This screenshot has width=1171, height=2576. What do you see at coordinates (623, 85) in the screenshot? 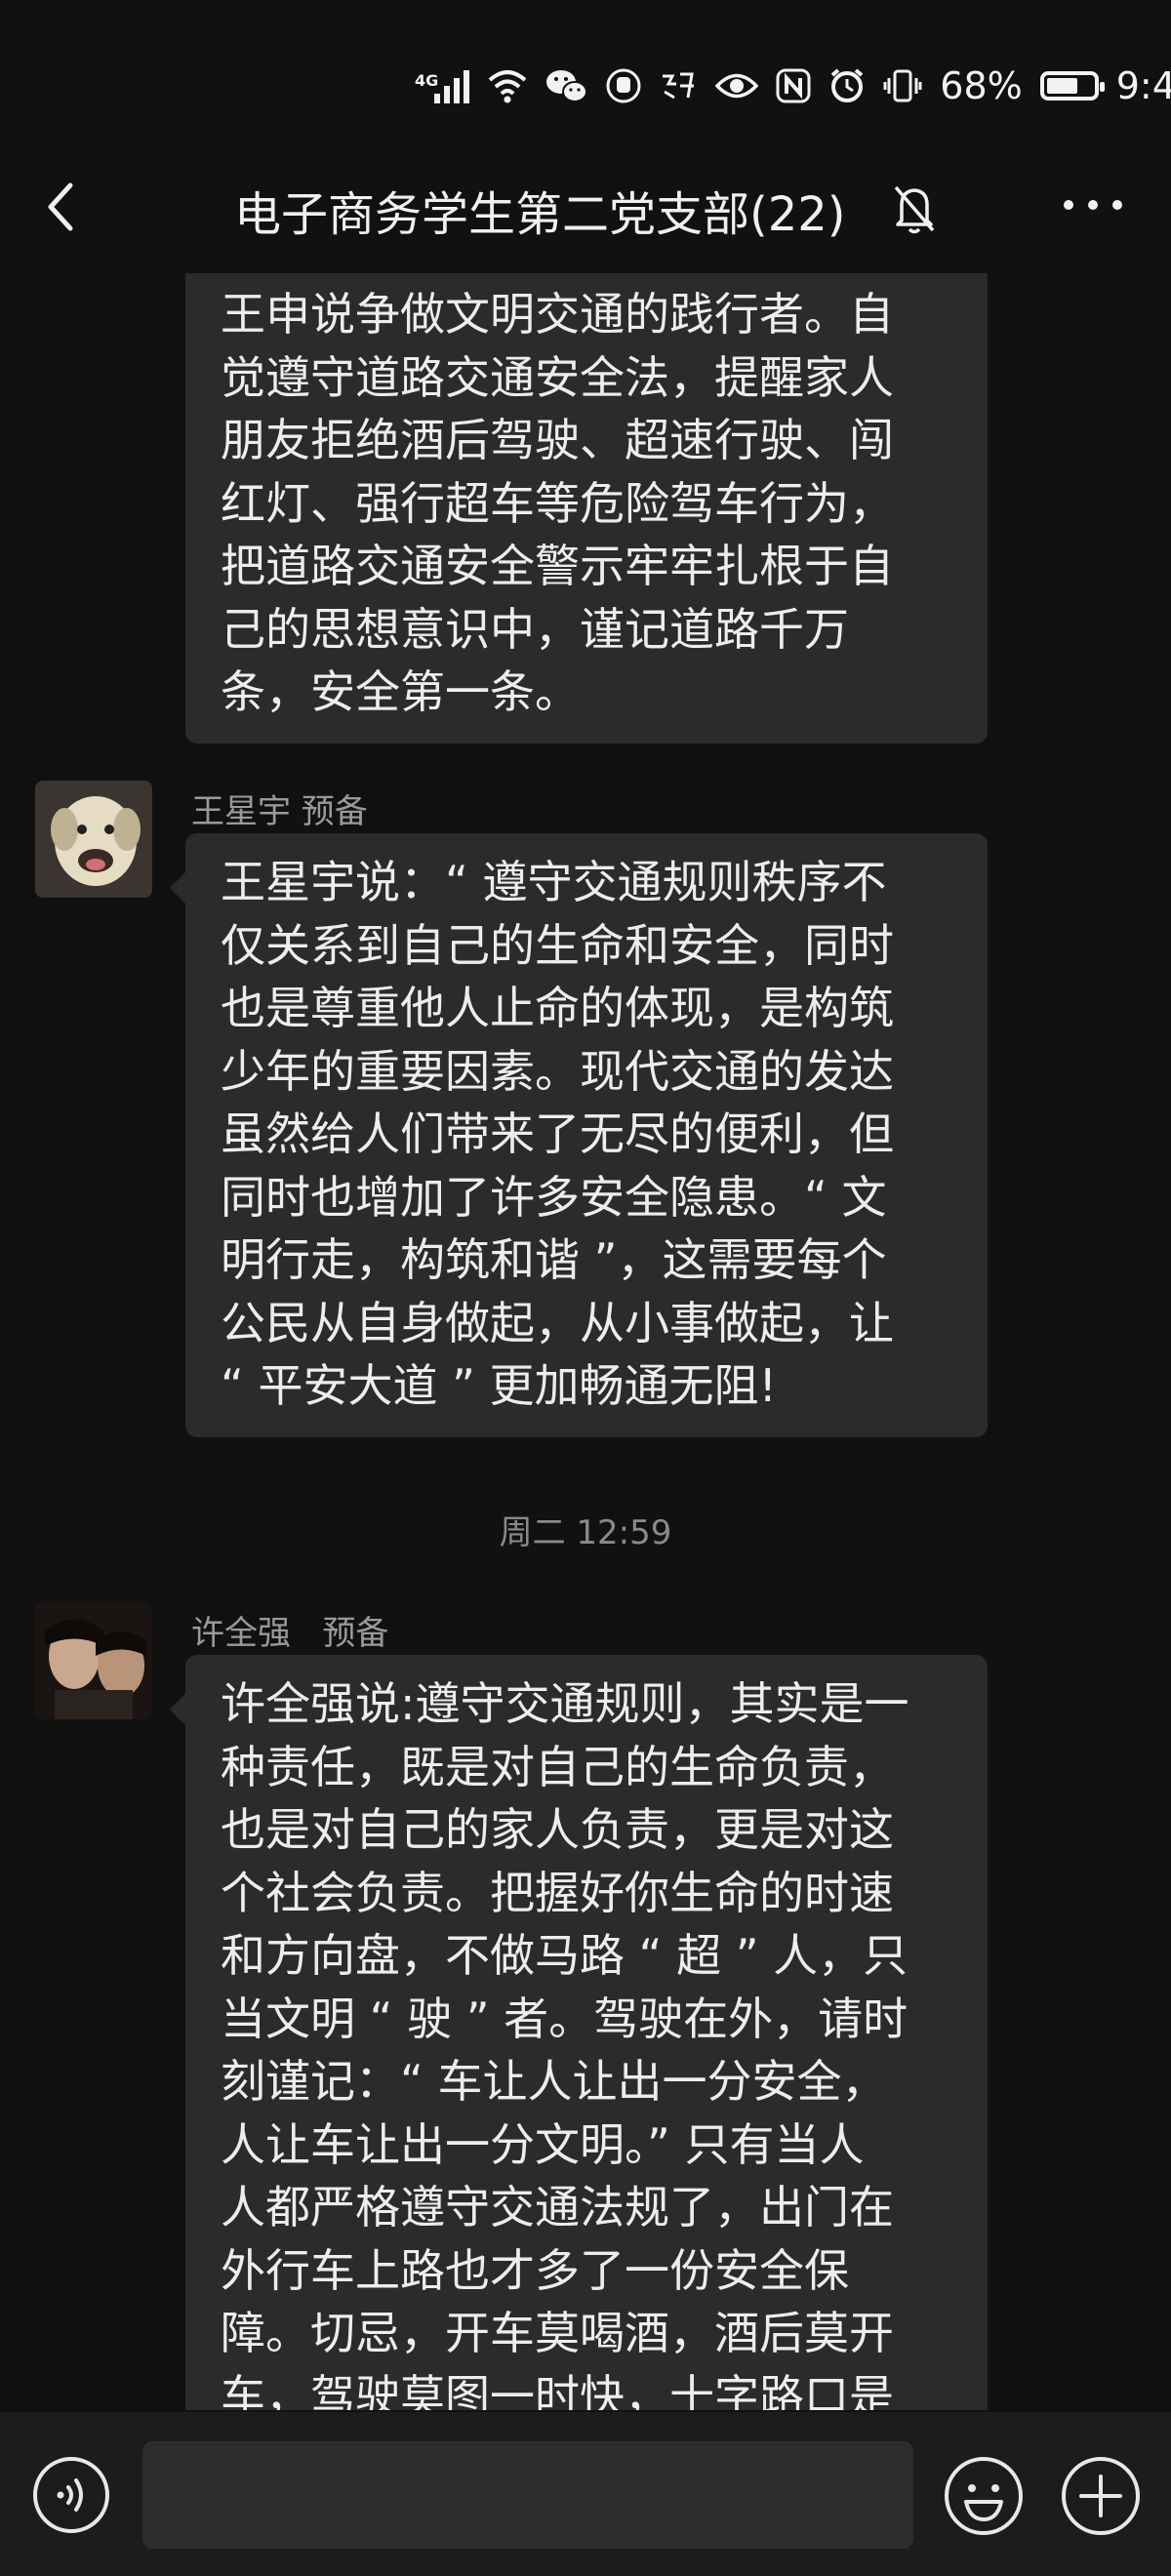
I see `hand-icon` at bounding box center [623, 85].